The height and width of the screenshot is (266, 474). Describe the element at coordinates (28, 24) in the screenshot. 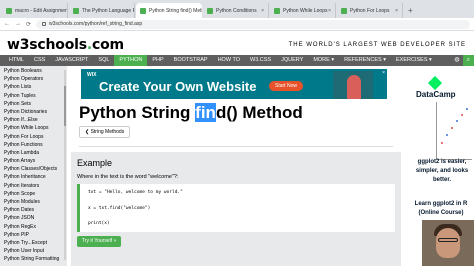

I see `reload-icon: ⟳` at that location.